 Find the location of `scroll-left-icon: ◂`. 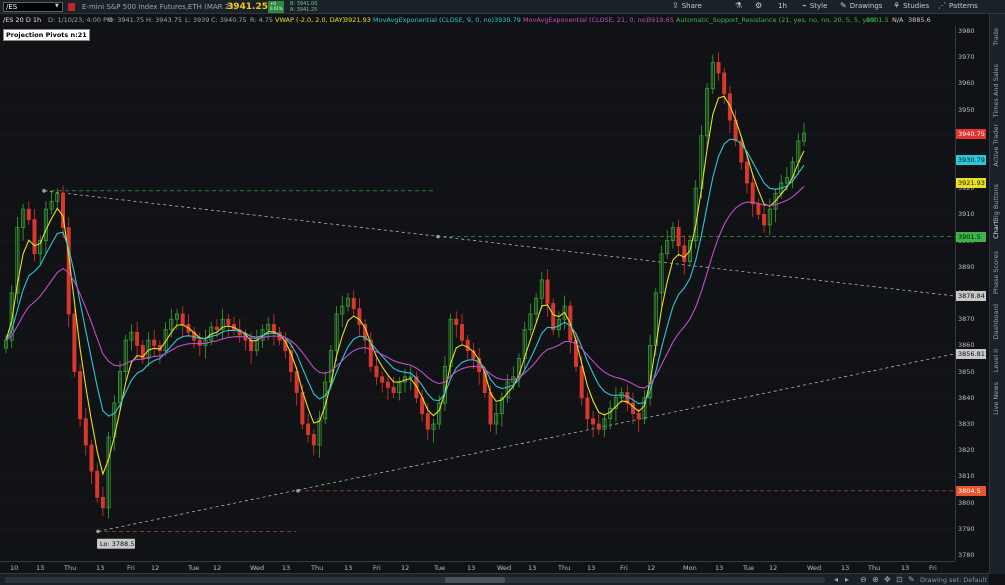

scroll-left-icon: ◂ is located at coordinates (836, 579).